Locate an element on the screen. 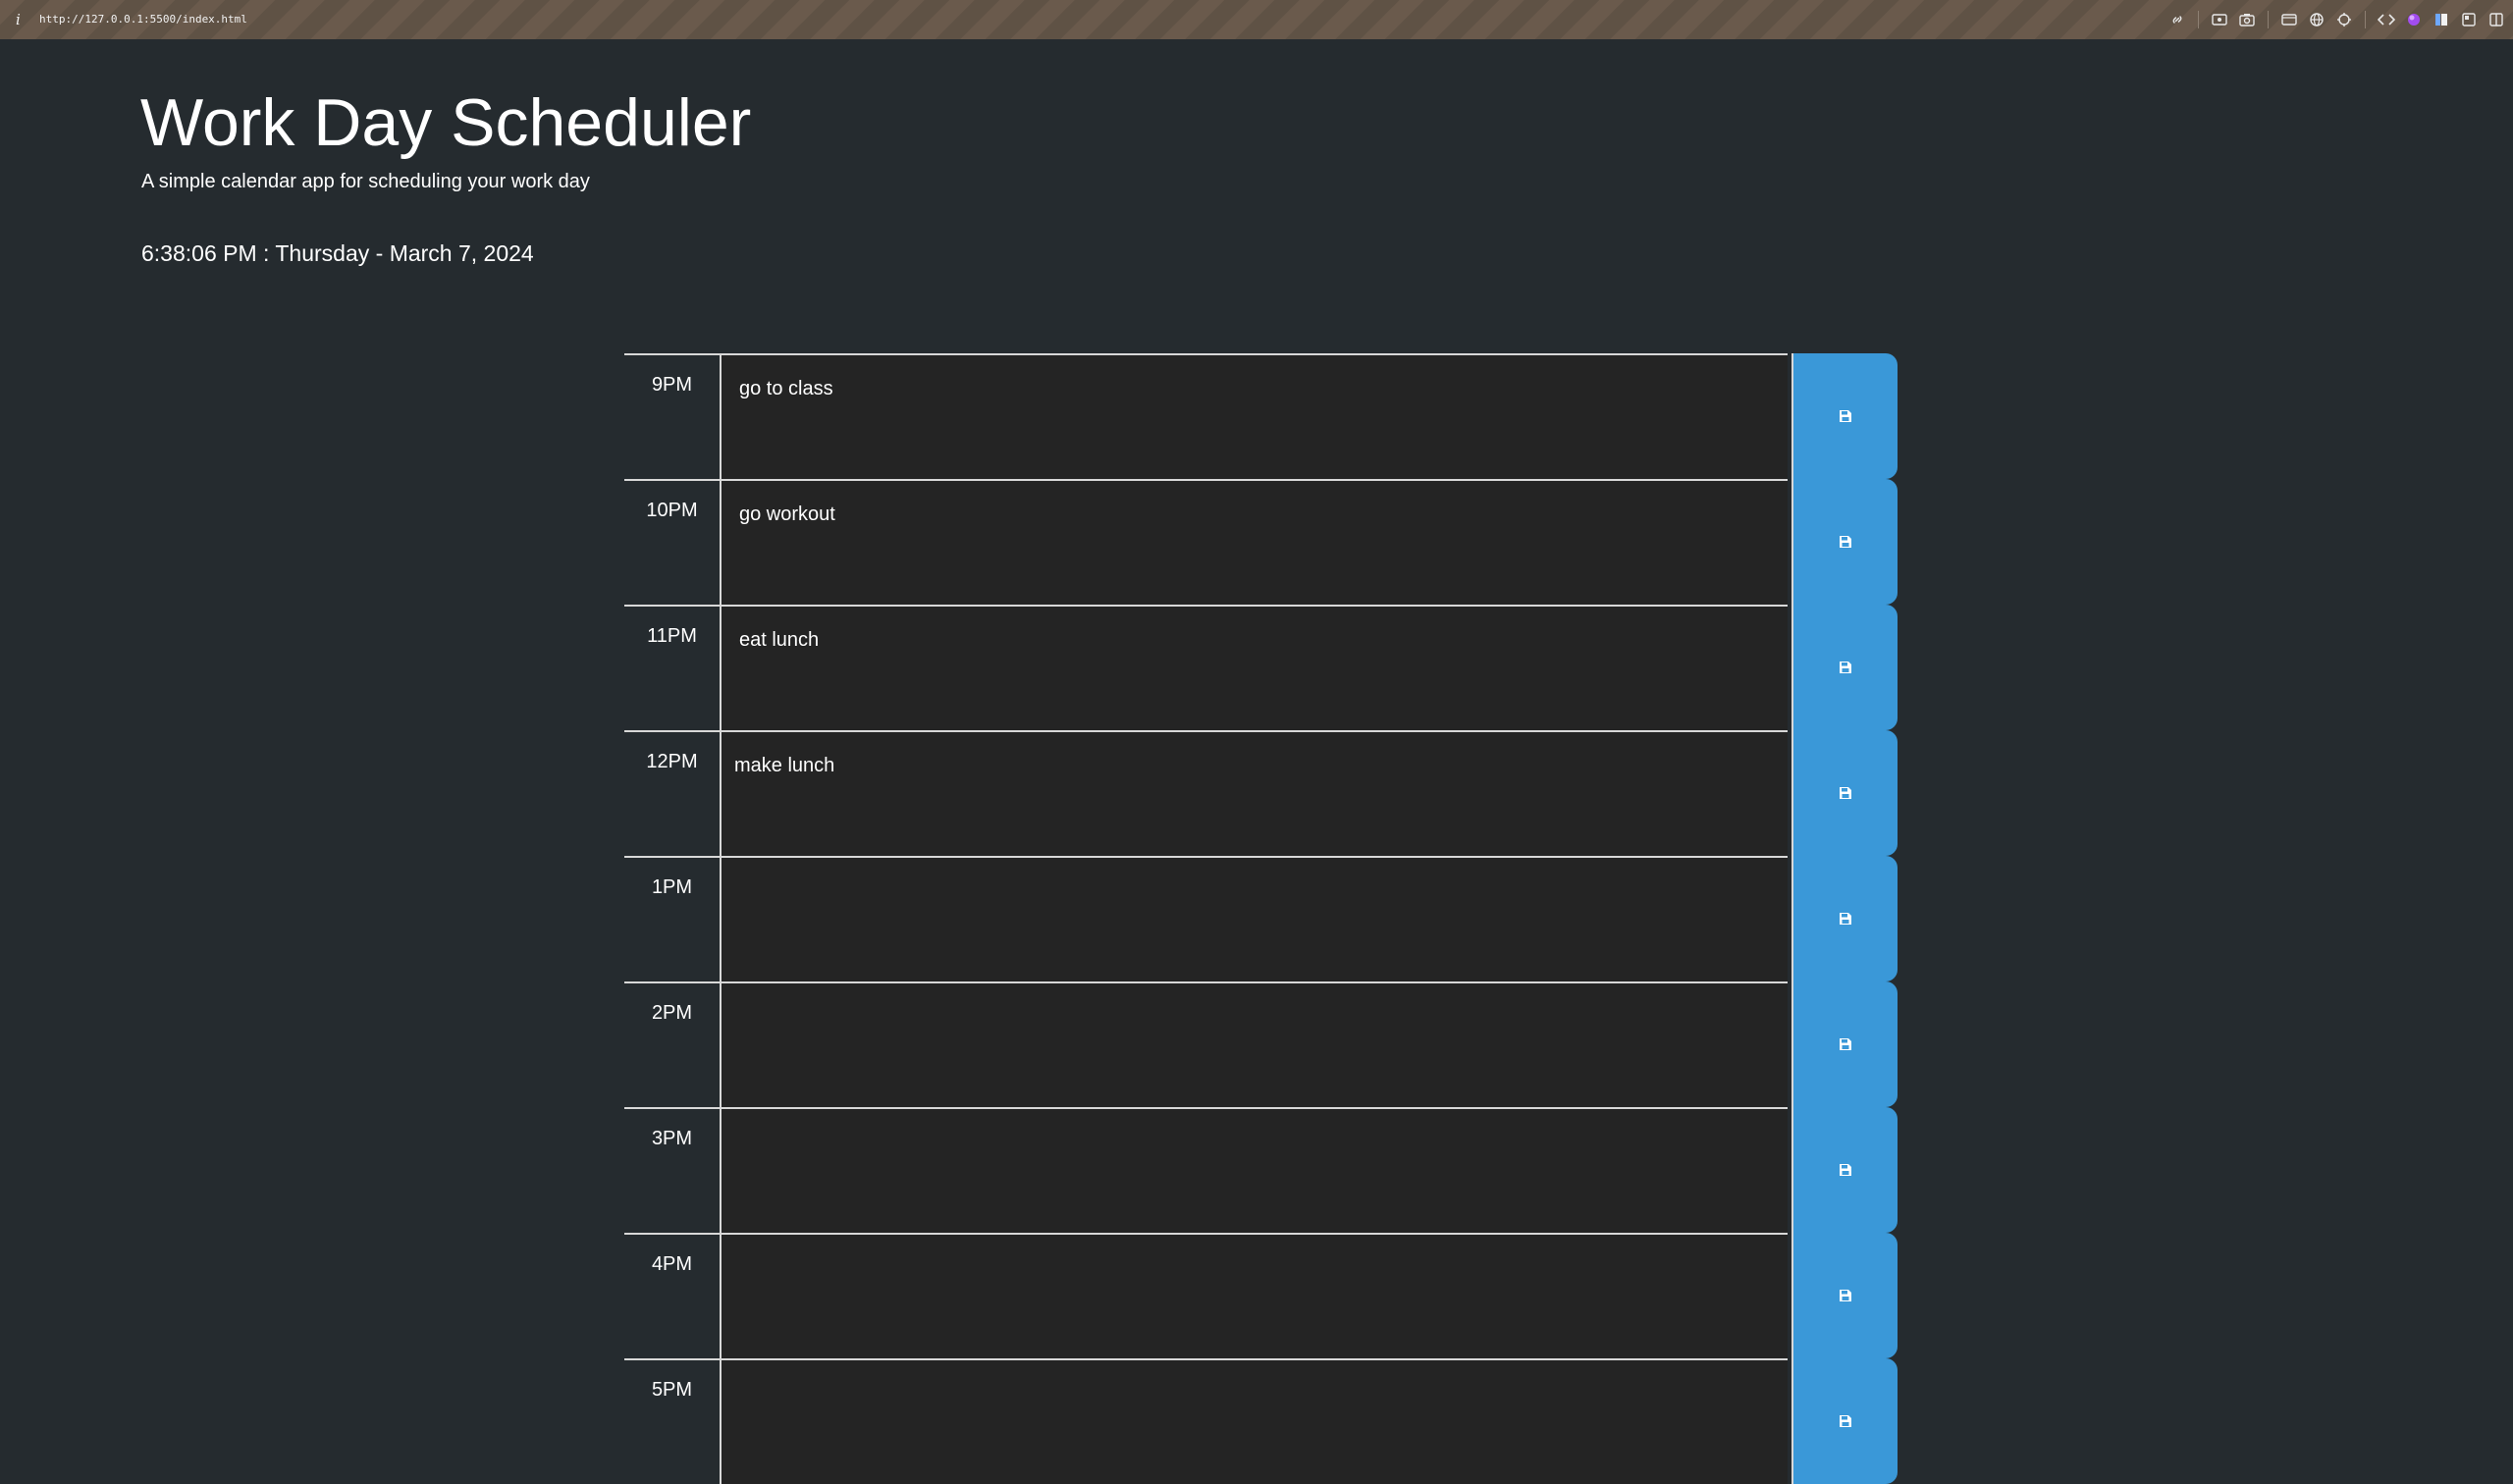  info-icon: i is located at coordinates (18, 19).